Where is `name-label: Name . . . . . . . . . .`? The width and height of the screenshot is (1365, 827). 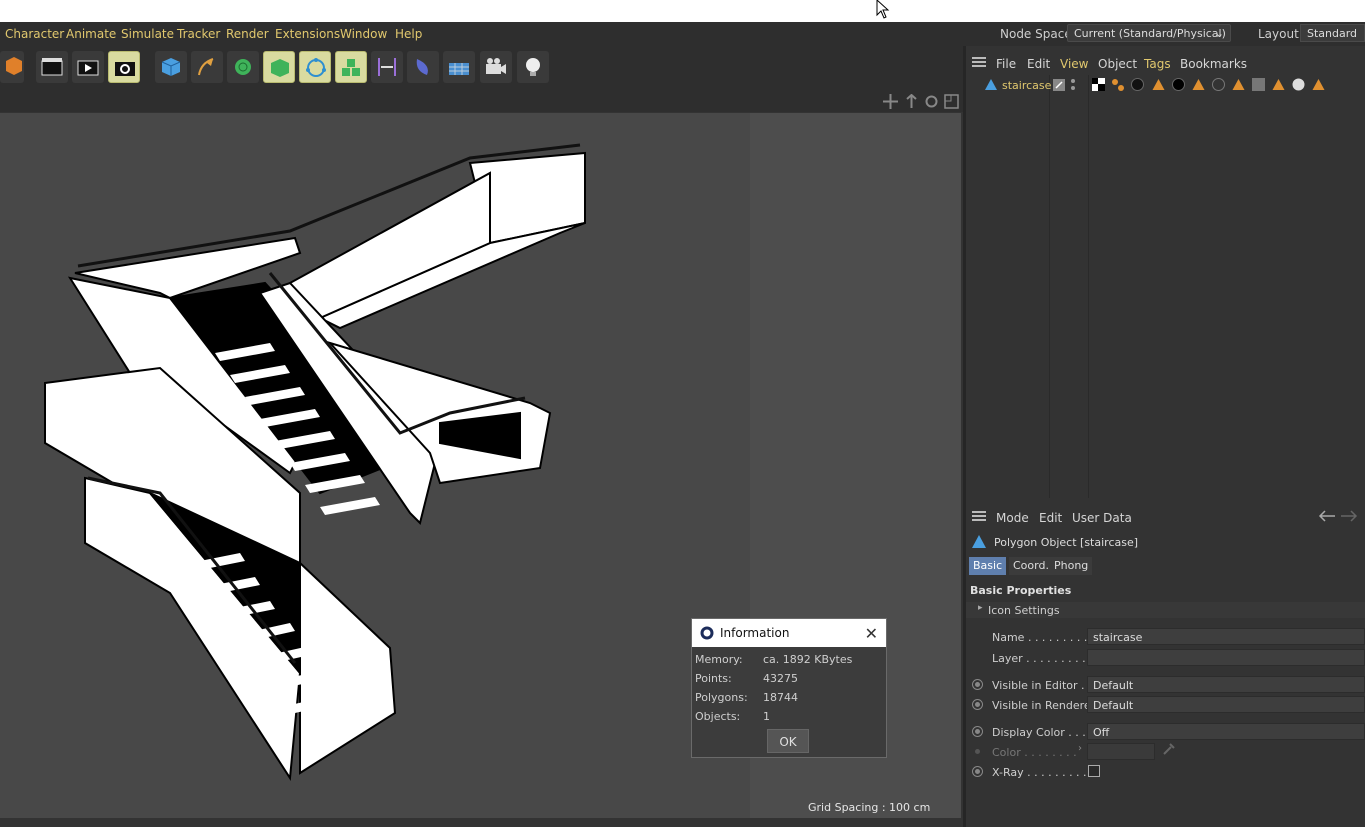
name-label: Name . . . . . . . . . . is located at coordinates (1043, 637).